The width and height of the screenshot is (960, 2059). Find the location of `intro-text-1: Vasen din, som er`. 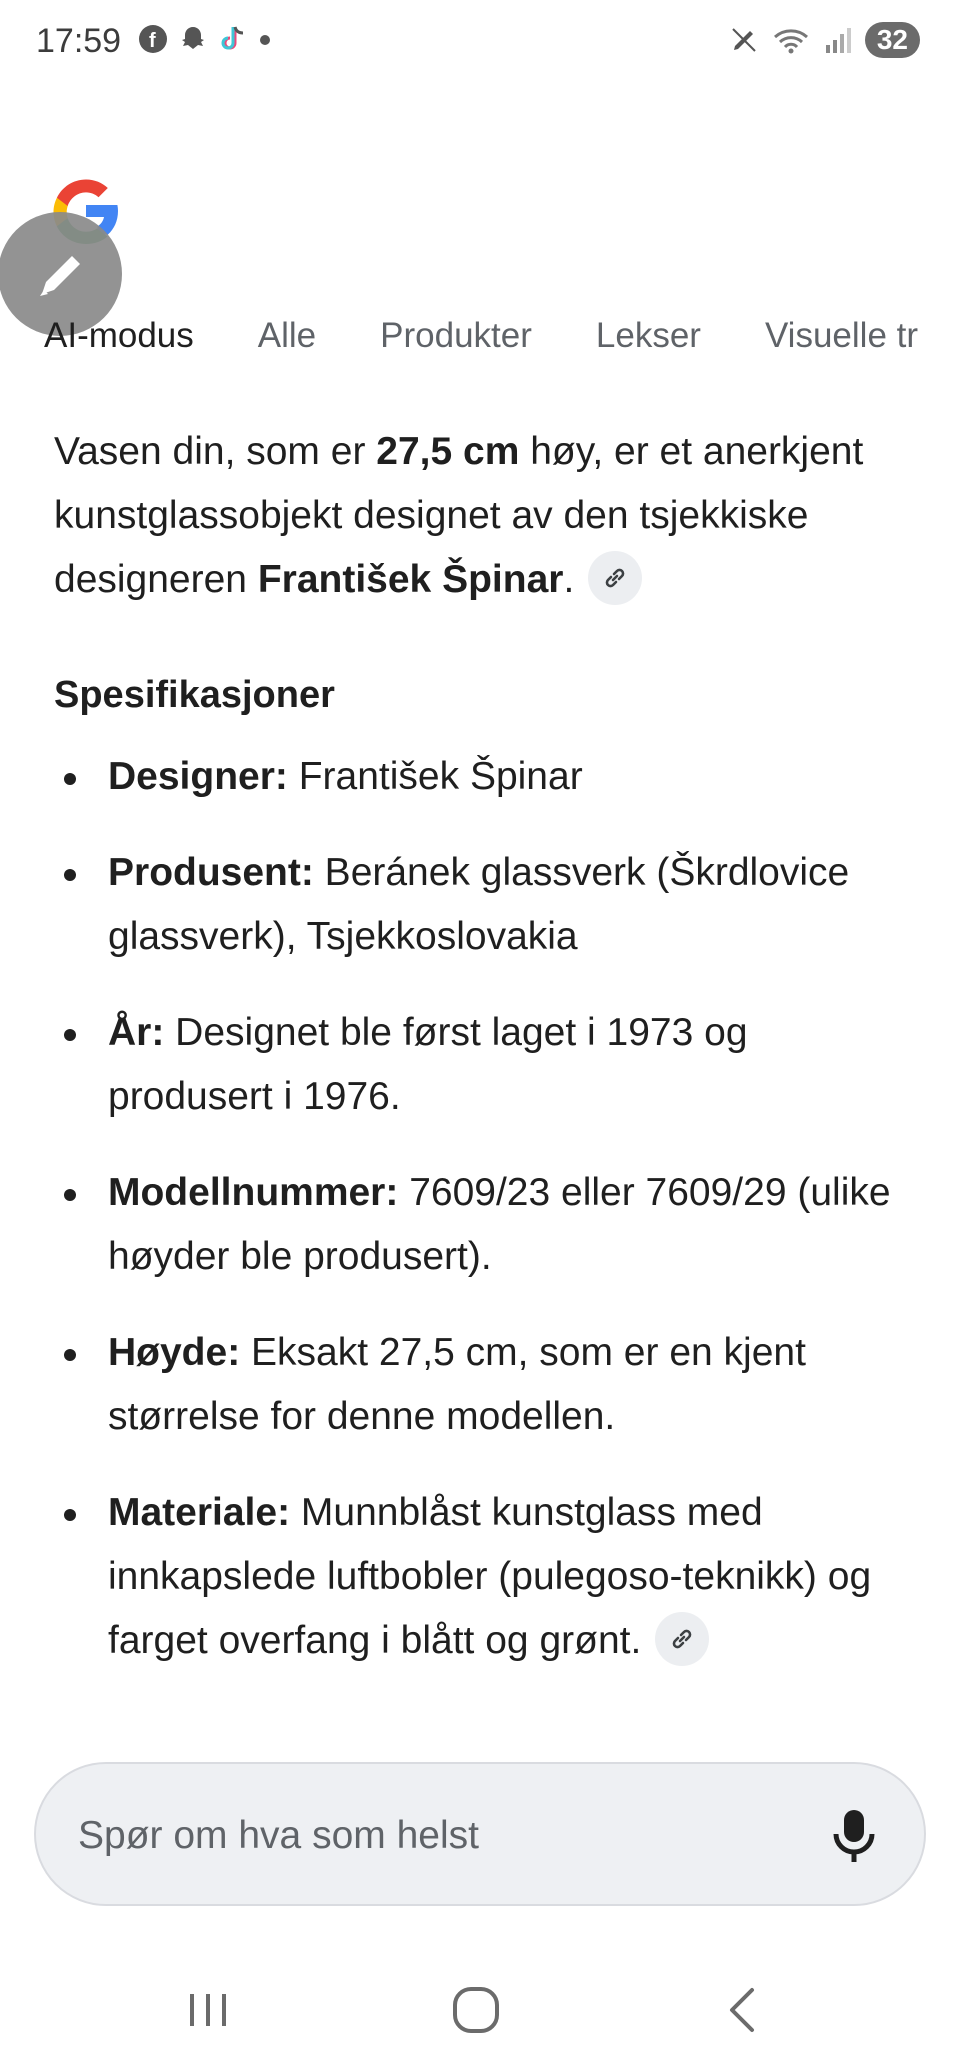

intro-text-1: Vasen din, som er is located at coordinates (215, 451).